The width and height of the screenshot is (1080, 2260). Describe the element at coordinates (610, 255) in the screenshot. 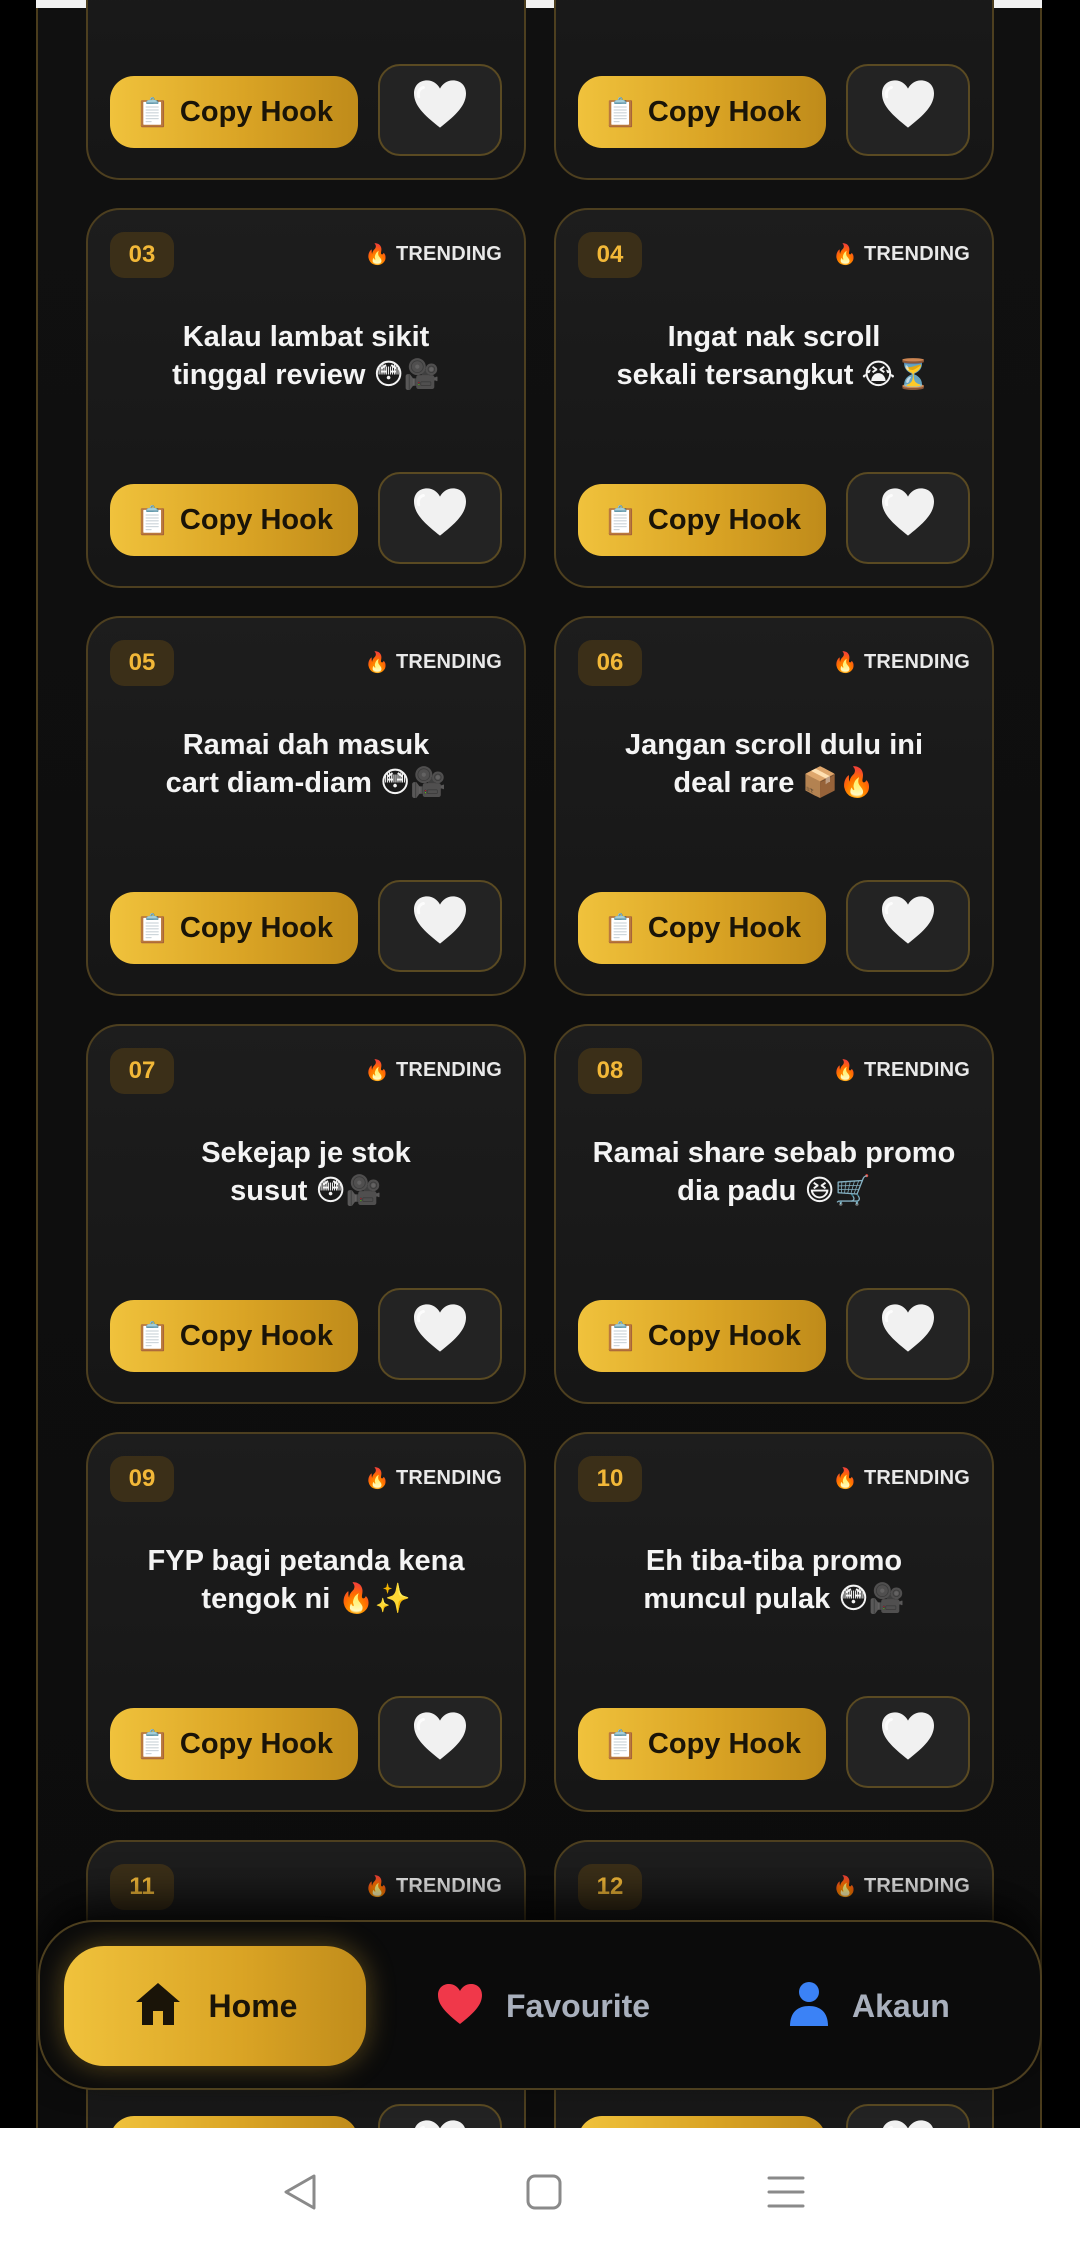

I see `card-number-badge: 04` at that location.